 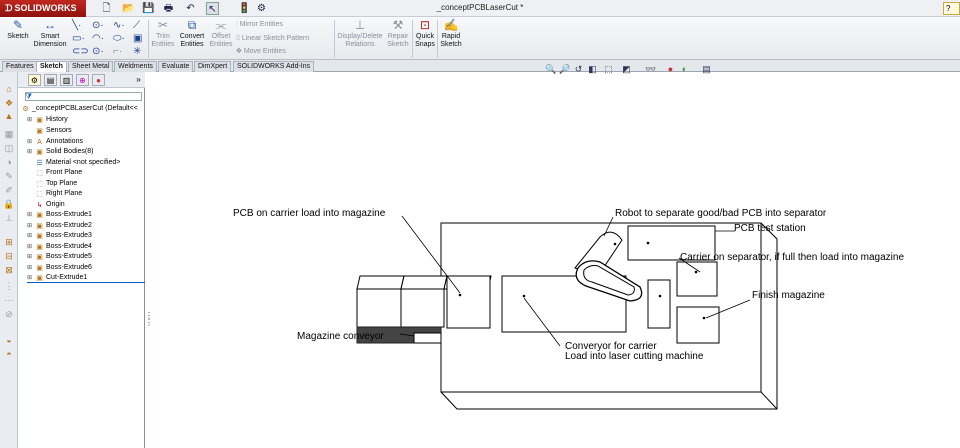 I want to click on tab-dimxpert: DimXpert, so click(x=213, y=66).